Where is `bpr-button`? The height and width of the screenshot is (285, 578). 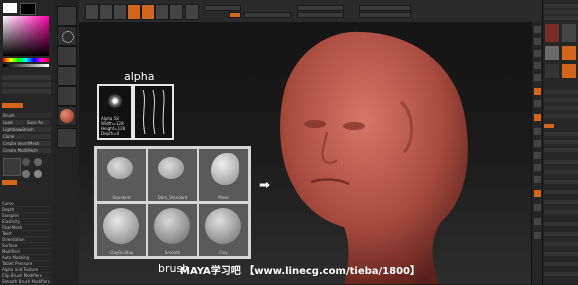 bpr-button is located at coordinates (537, 29).